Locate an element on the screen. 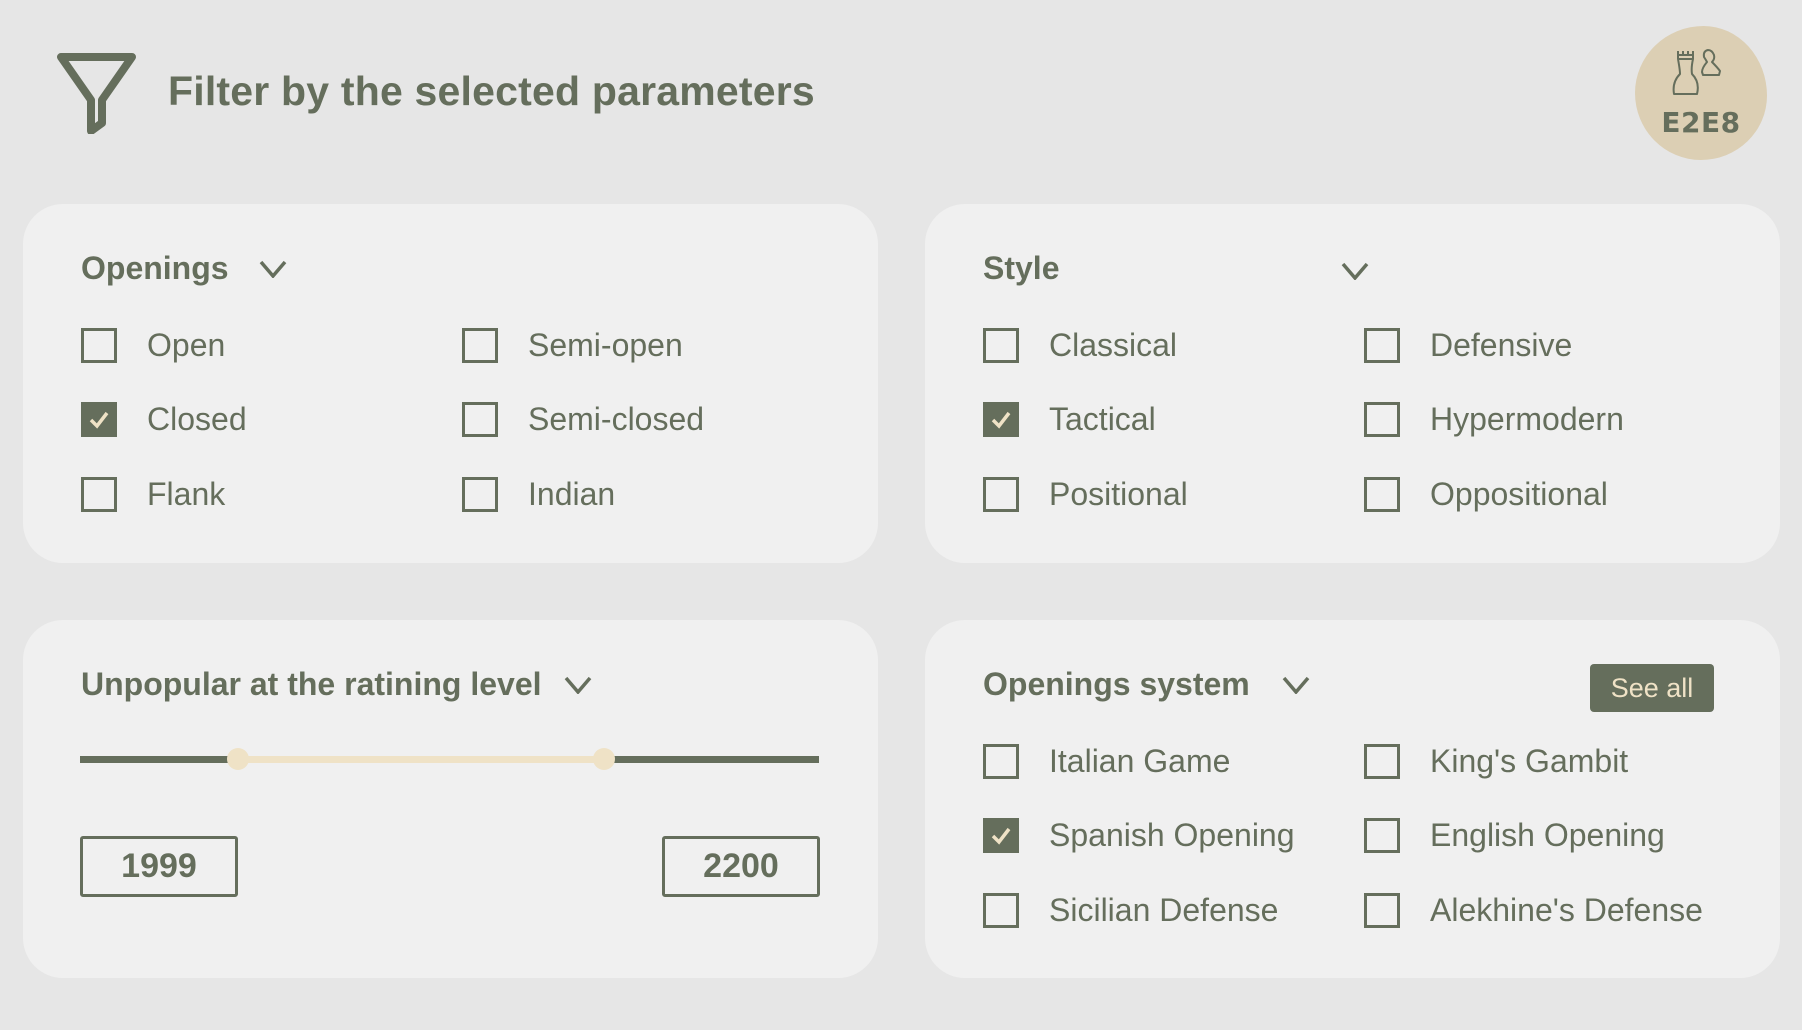  rating-header: Unpopular at the ratining level is located at coordinates (336, 684).